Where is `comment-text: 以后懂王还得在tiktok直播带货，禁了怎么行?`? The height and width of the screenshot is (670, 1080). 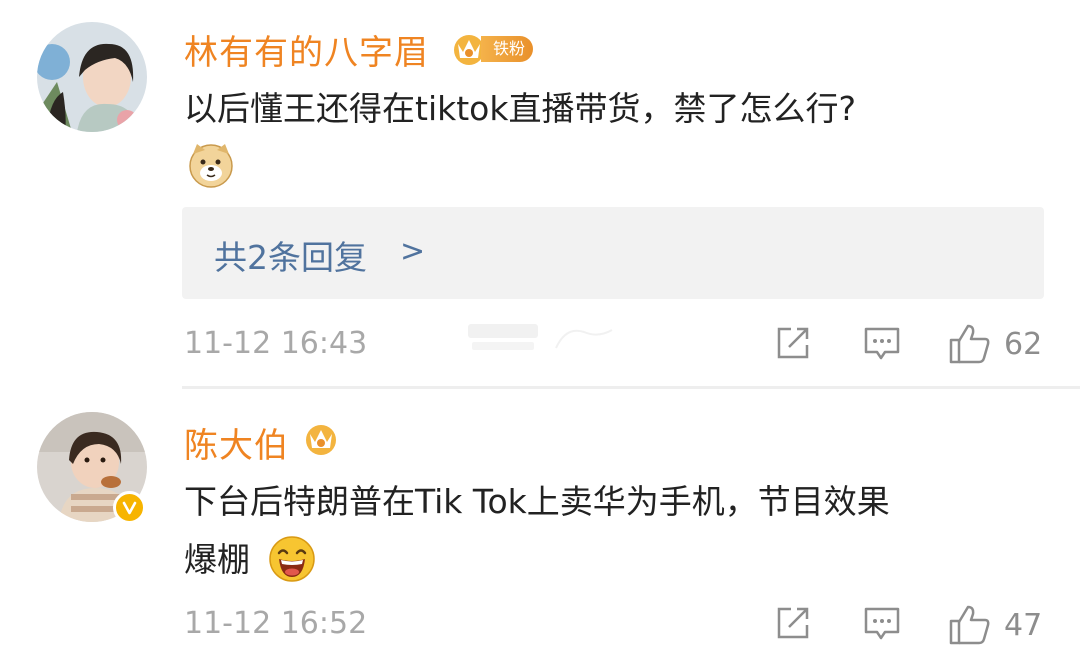
comment-text: 以后懂王还得在tiktok直播带货，禁了怎么行? is located at coordinates (520, 108).